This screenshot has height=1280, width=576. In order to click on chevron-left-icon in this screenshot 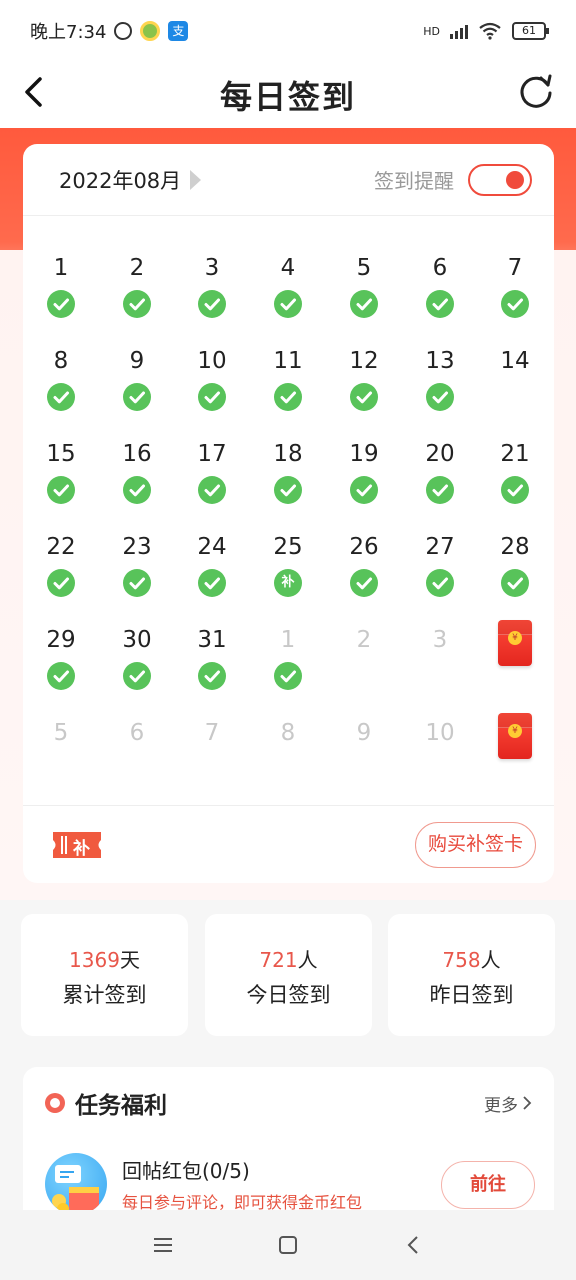, I will do `click(33, 92)`.